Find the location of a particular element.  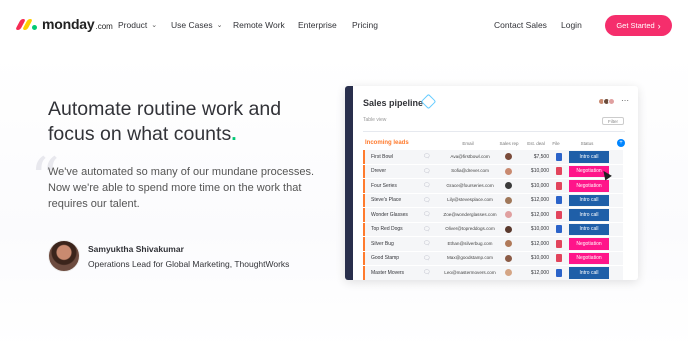

row-email: Ava@firstbowl.com is located at coordinates (470, 156).